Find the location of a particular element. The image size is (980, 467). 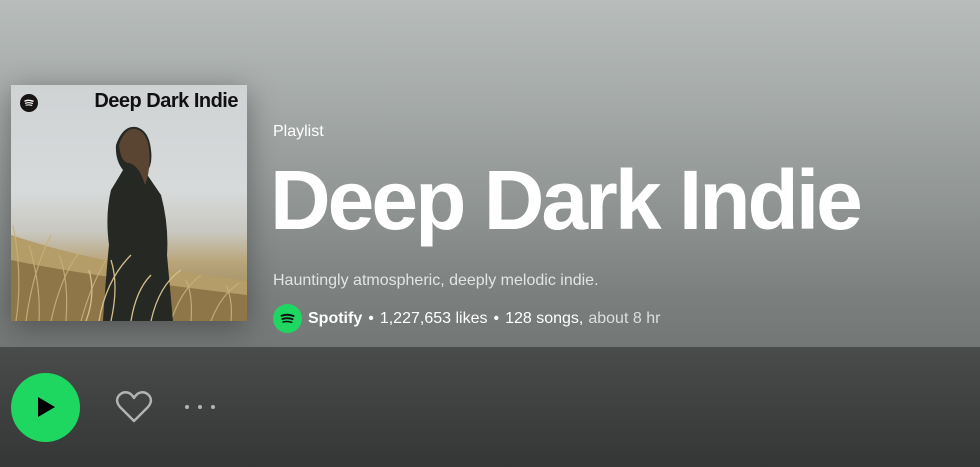

more-options-button is located at coordinates (200, 407).